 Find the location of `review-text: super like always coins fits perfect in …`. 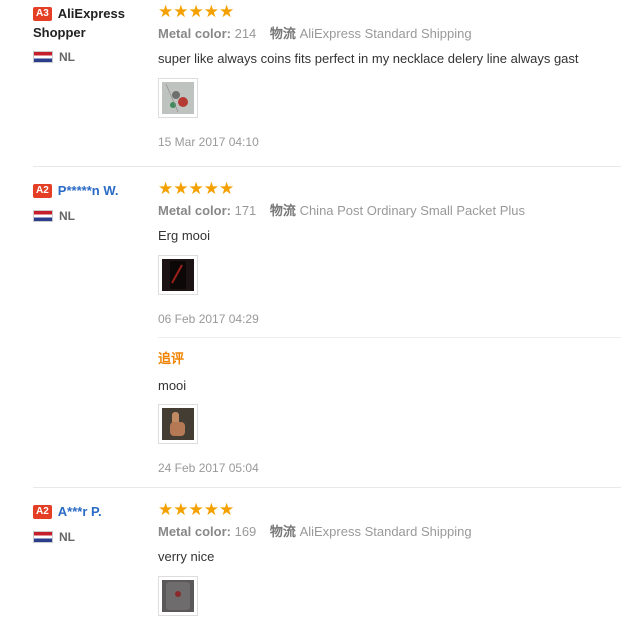

review-text: super like always coins fits perfect in … is located at coordinates (368, 58).